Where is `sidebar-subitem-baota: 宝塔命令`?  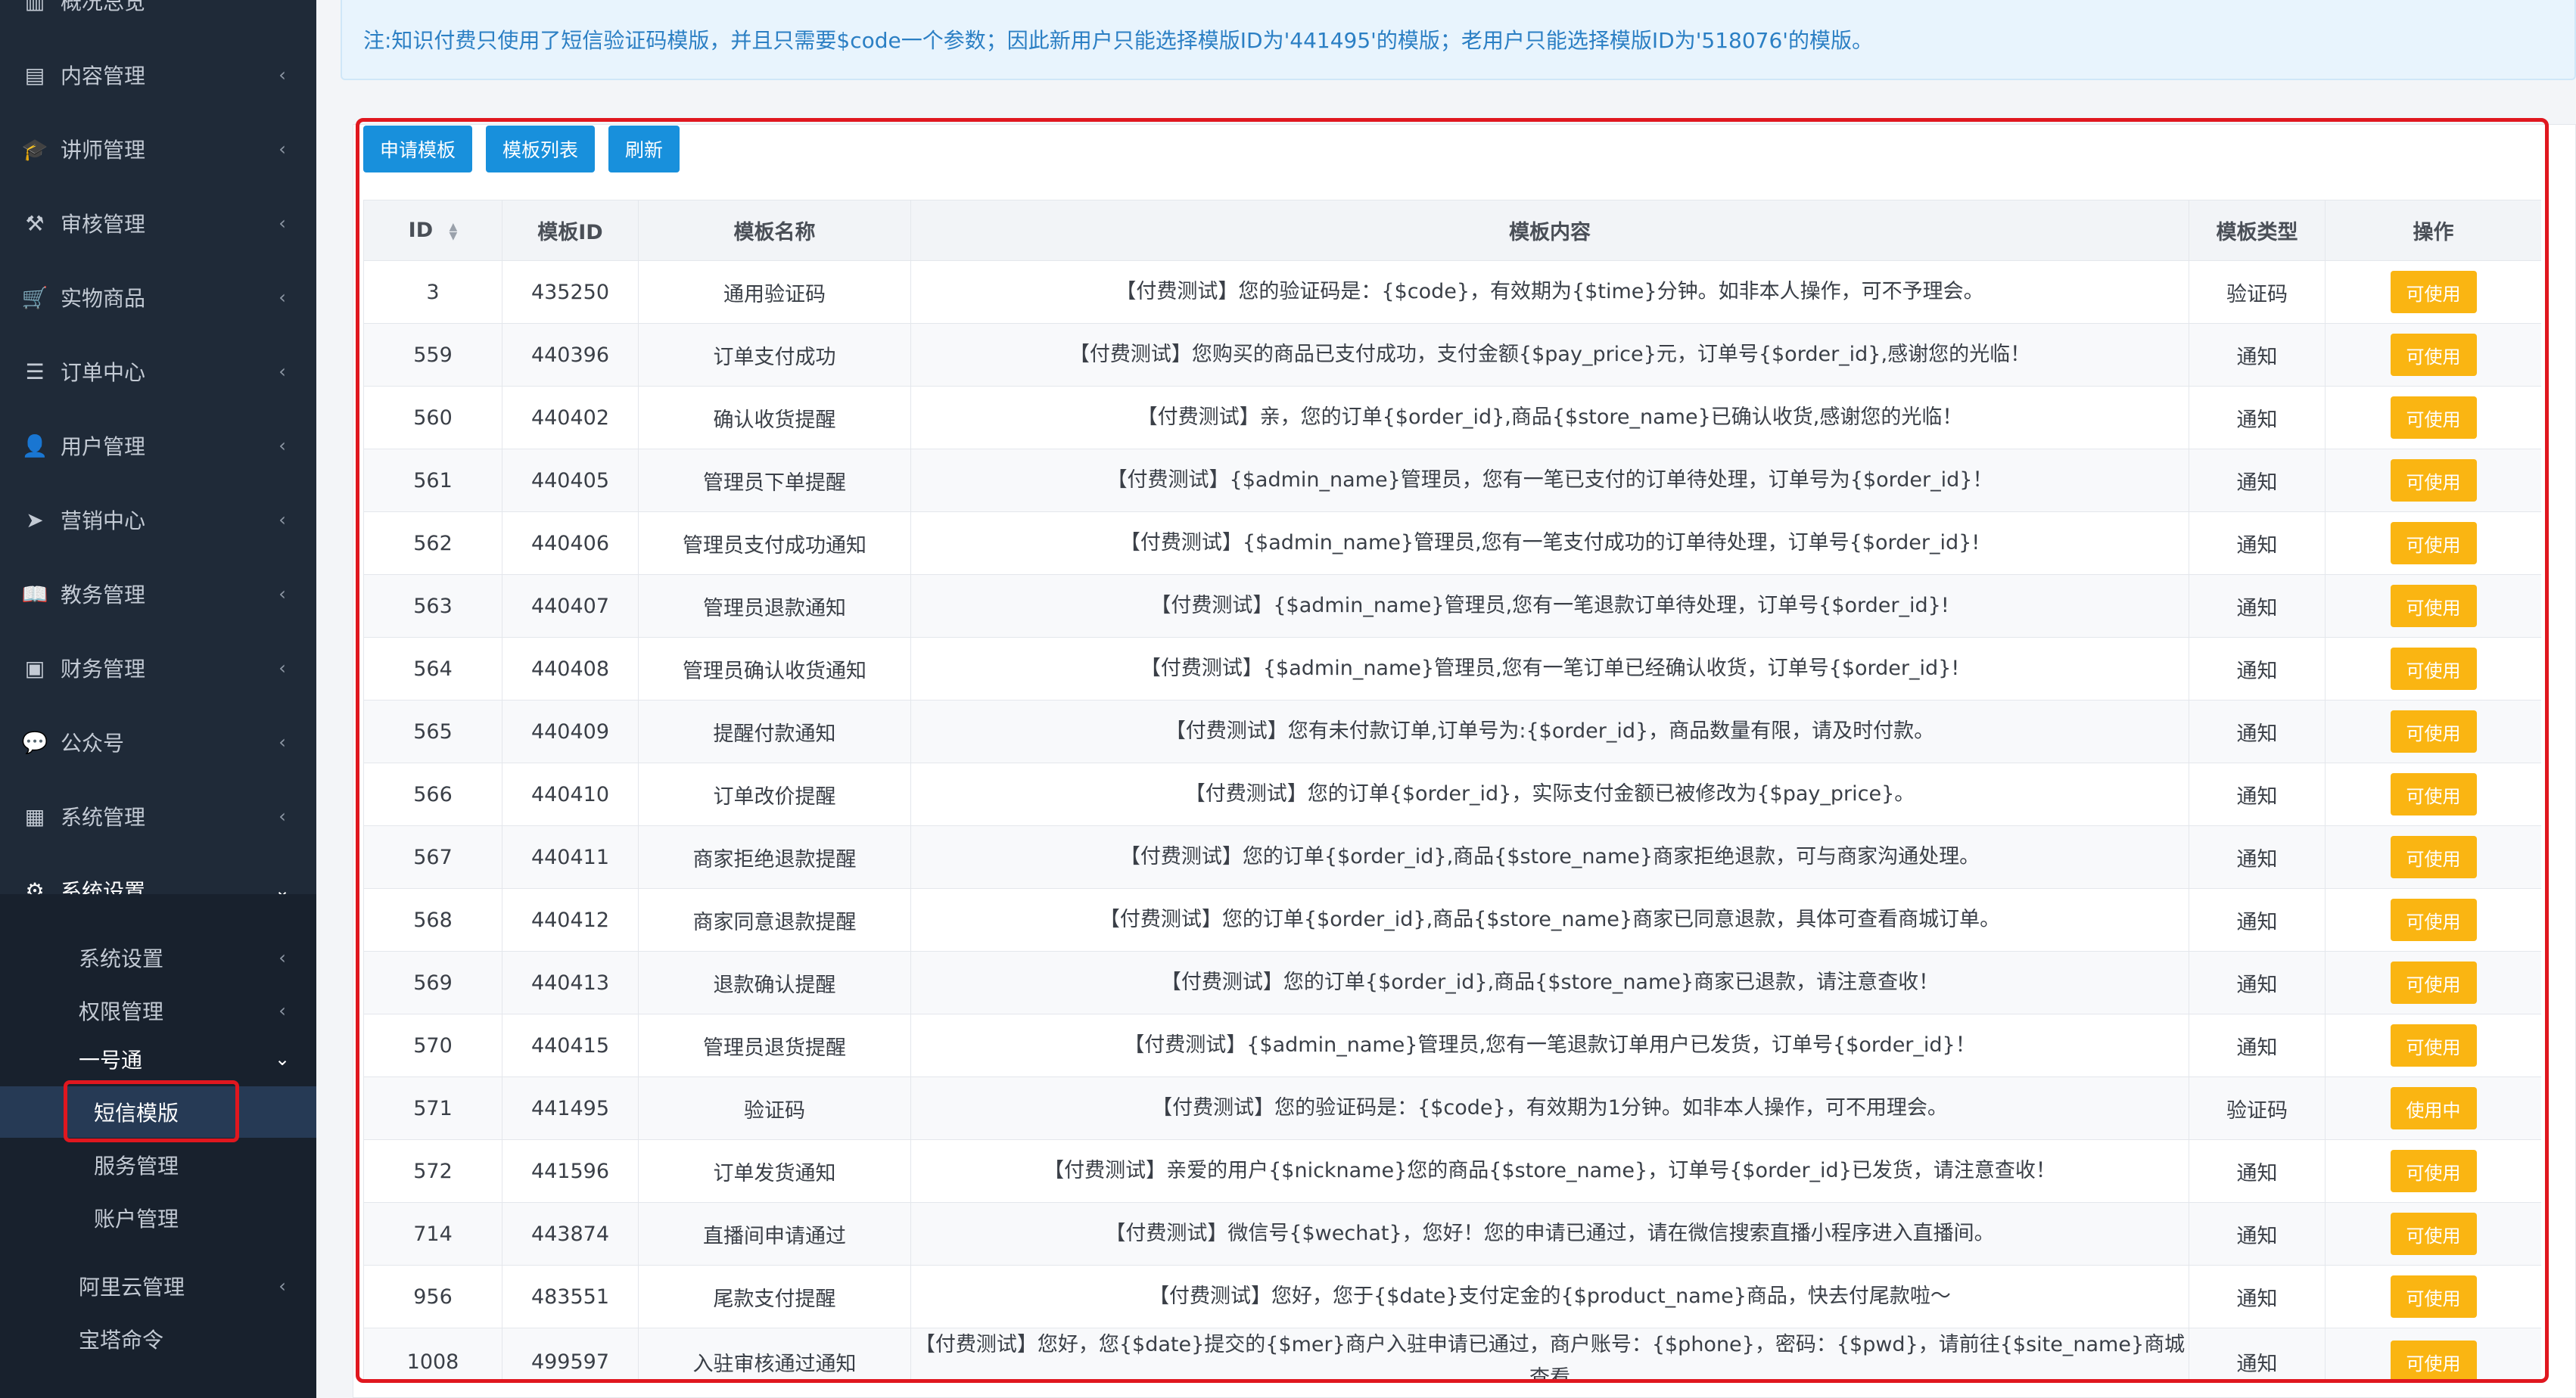
sidebar-subitem-baota: 宝塔命令 is located at coordinates (158, 1339).